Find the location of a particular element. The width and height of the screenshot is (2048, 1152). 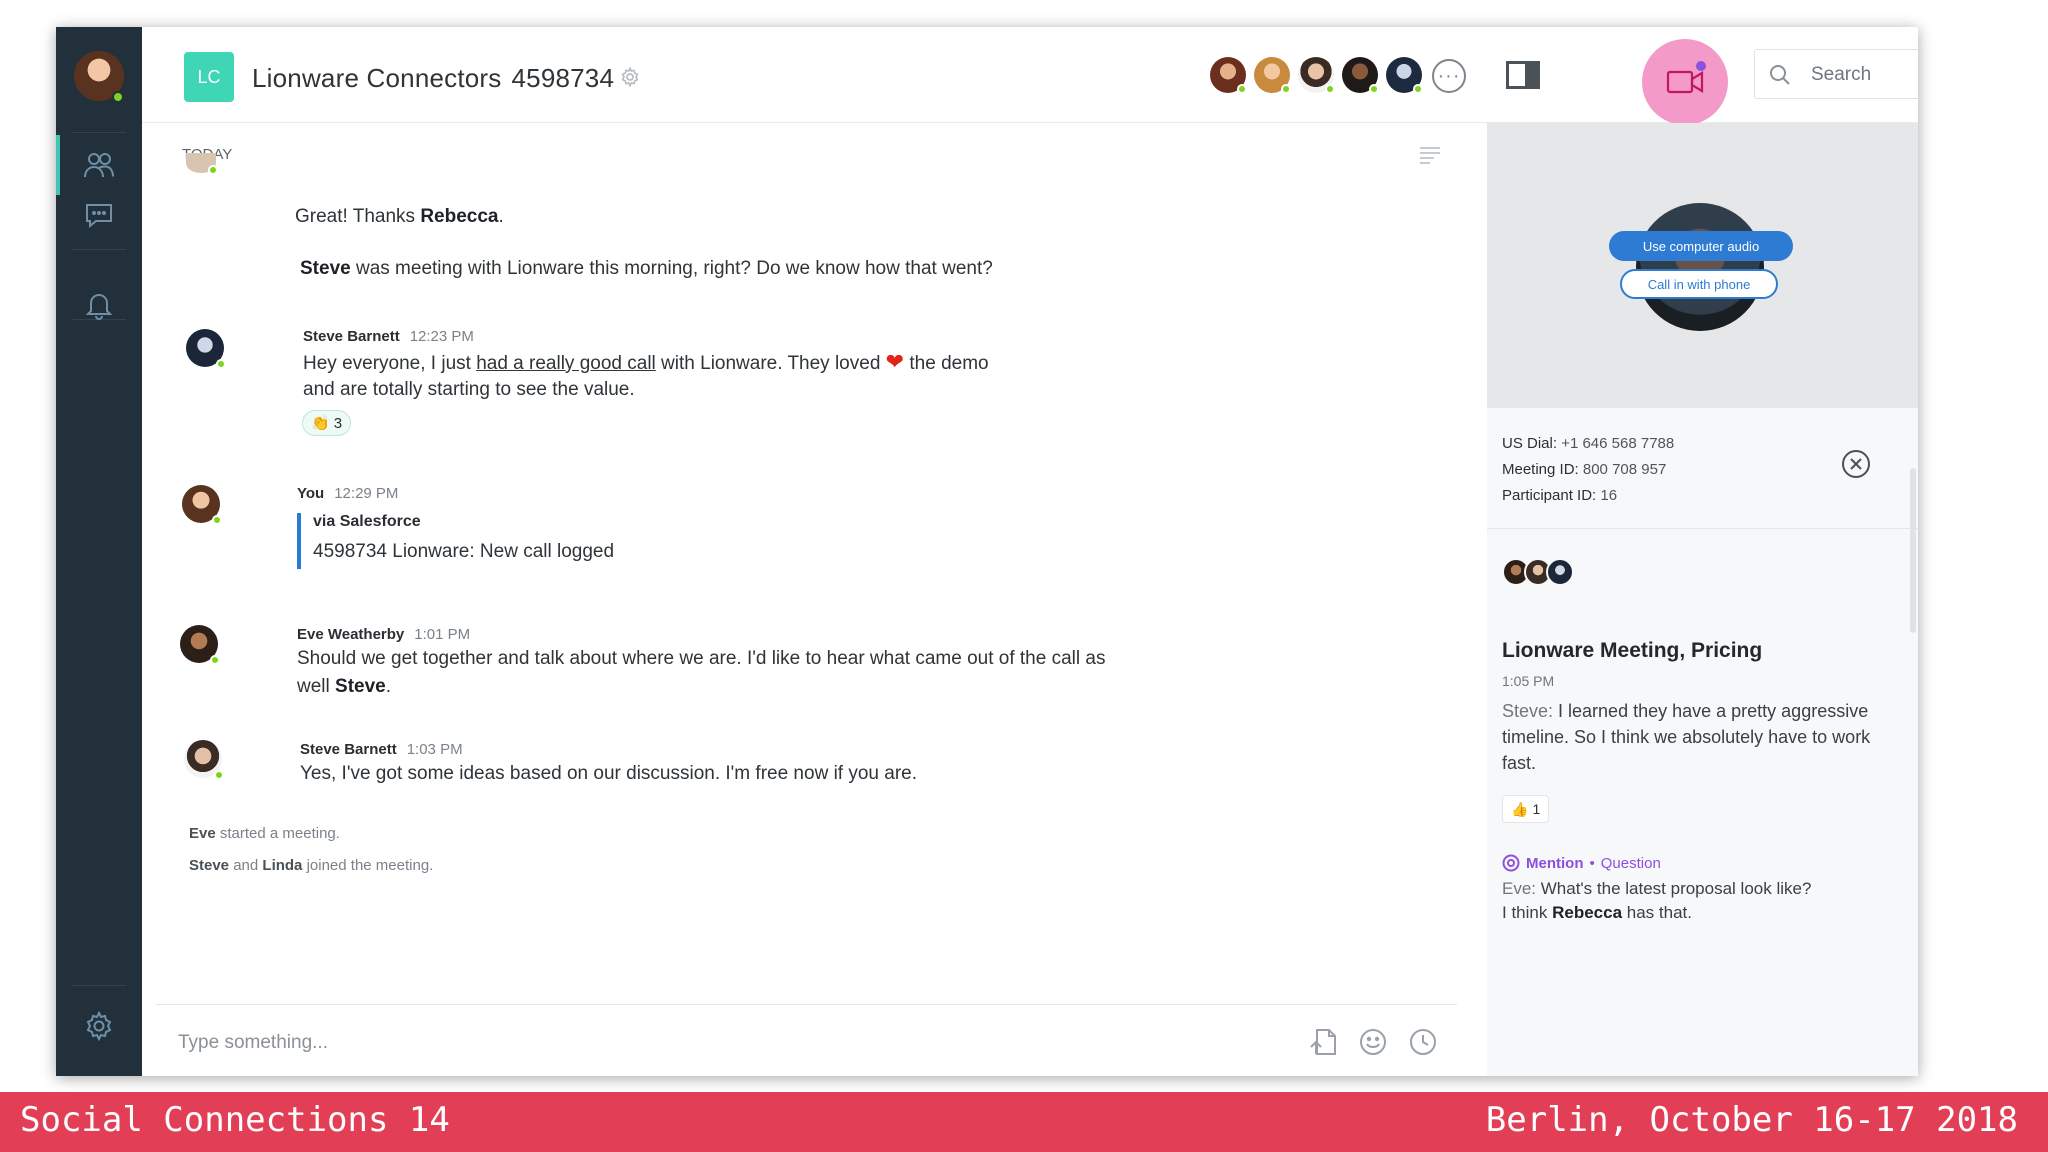

chat-bubble-icon is located at coordinates (99, 216).